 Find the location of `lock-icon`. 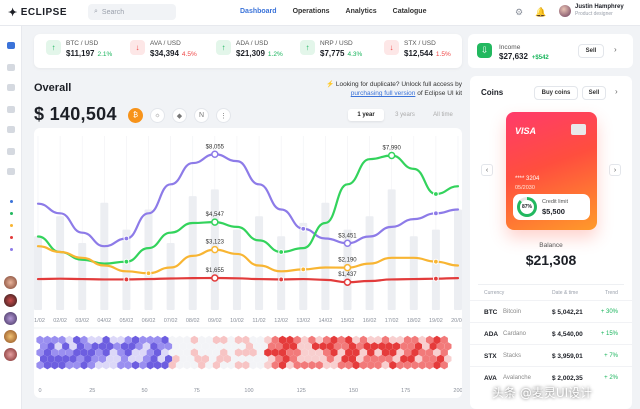

lock-icon is located at coordinates (11, 109).